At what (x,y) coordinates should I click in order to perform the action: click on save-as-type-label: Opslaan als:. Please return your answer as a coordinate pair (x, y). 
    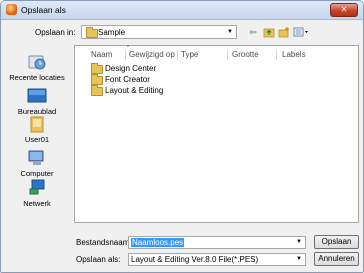
    Looking at the image, I should click on (98, 259).